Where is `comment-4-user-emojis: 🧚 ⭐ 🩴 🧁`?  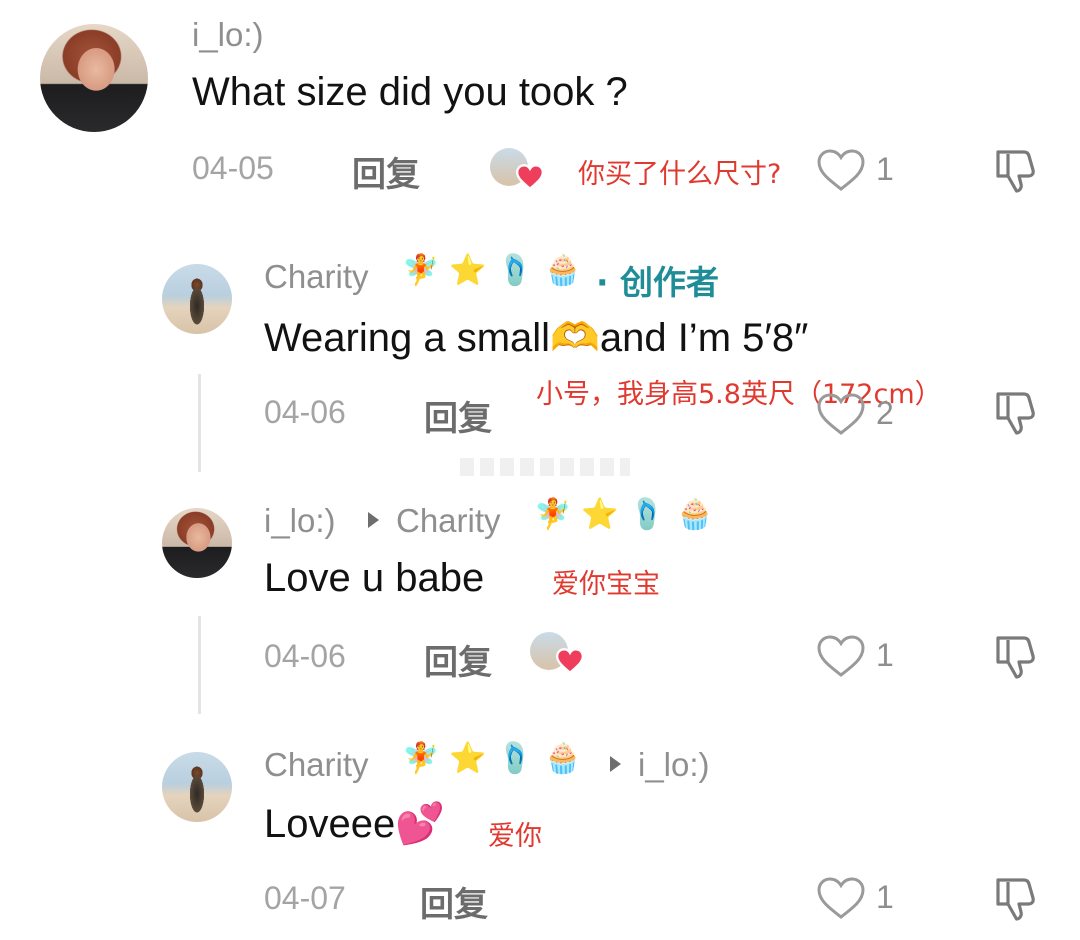 comment-4-user-emojis: 🧚 ⭐ 🩴 🧁 is located at coordinates (491, 759).